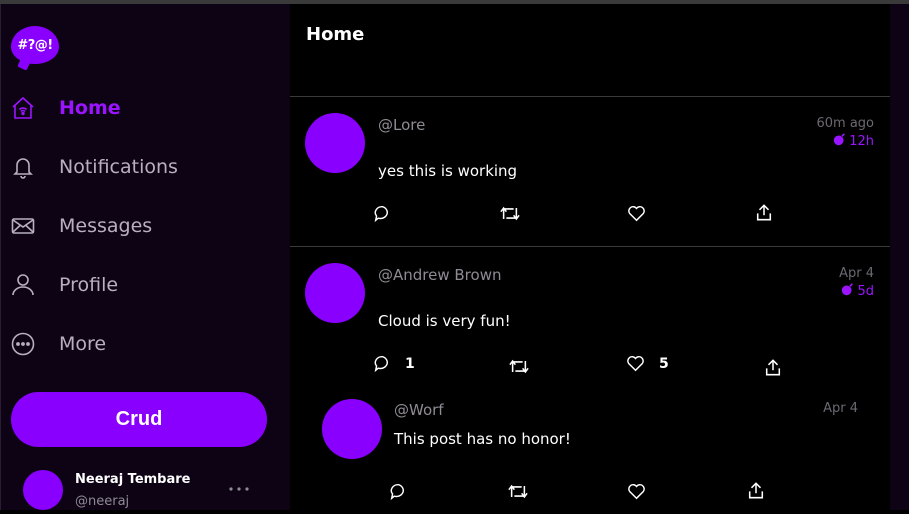 The image size is (909, 514). What do you see at coordinates (845, 123) in the screenshot?
I see `post-time: 60m ago` at bounding box center [845, 123].